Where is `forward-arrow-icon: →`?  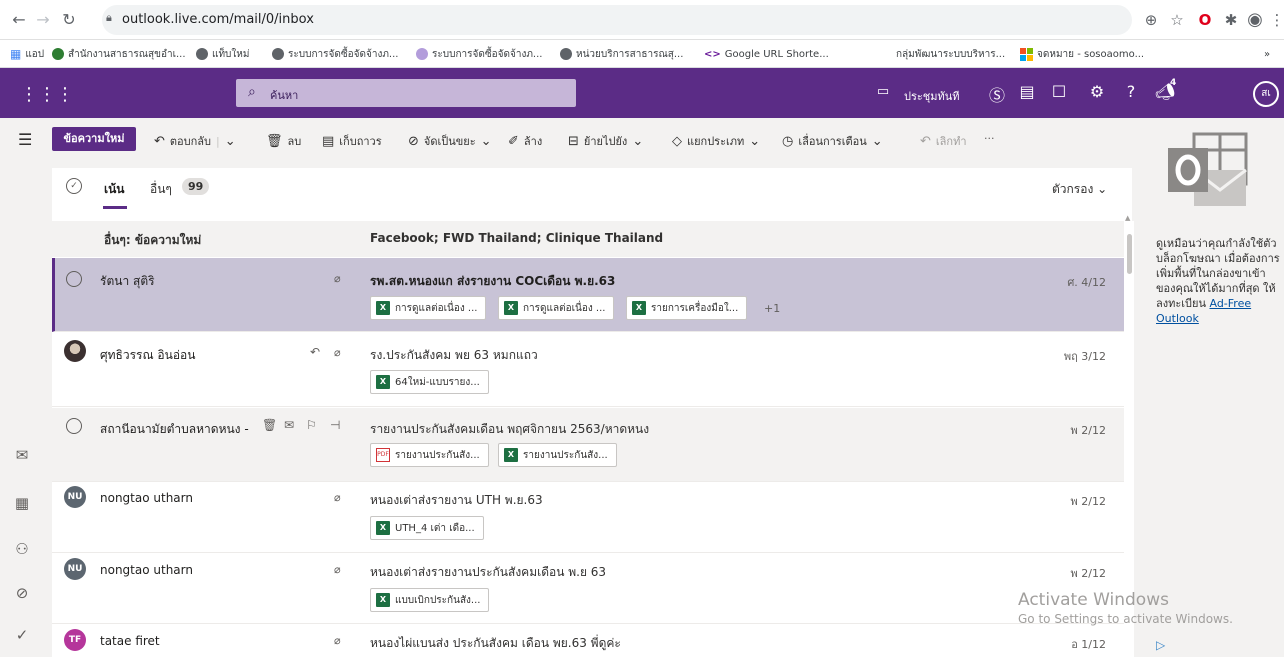
forward-arrow-icon: → is located at coordinates (43, 20).